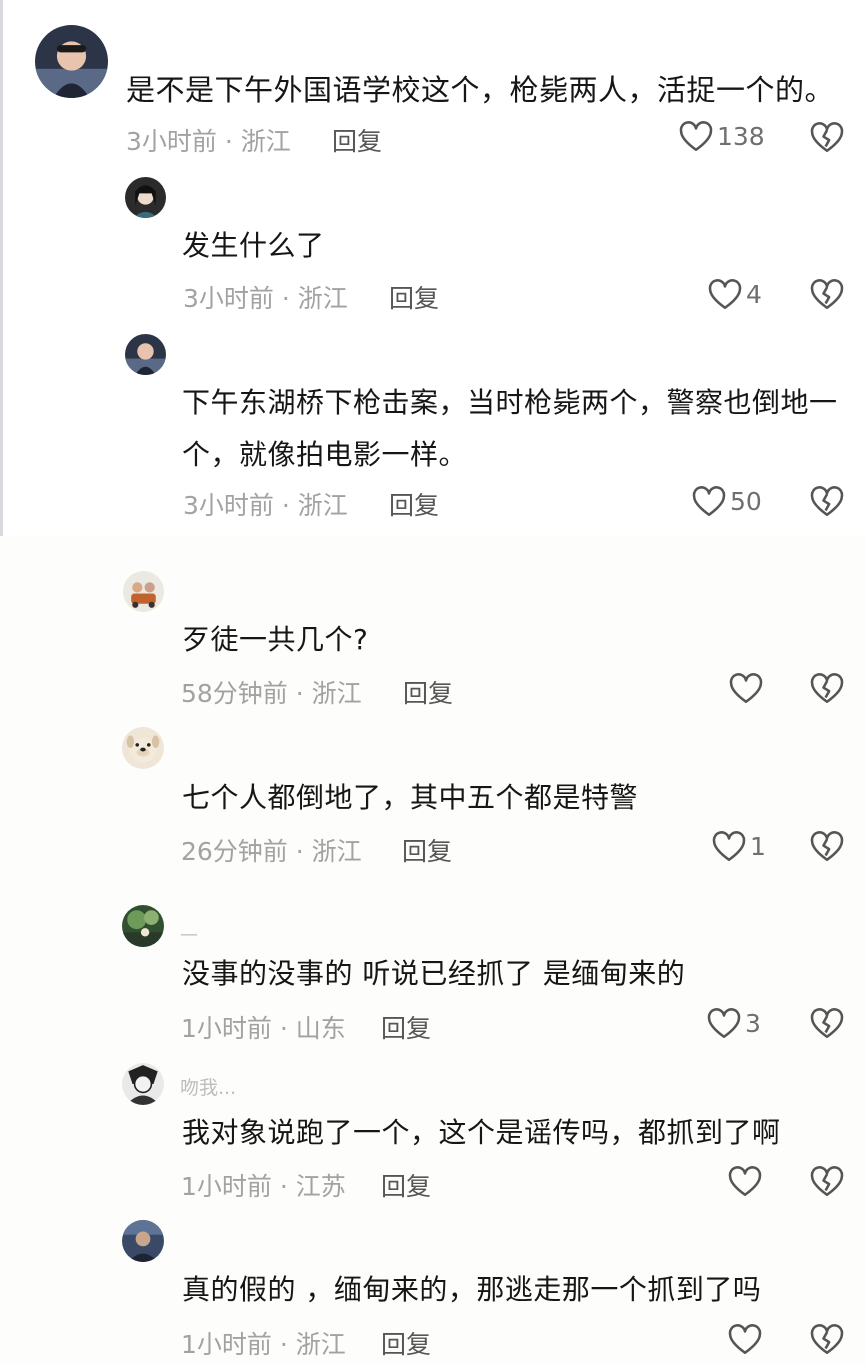 This screenshot has width=866, height=1365. Describe the element at coordinates (189, 934) in the screenshot. I see `username: —` at that location.